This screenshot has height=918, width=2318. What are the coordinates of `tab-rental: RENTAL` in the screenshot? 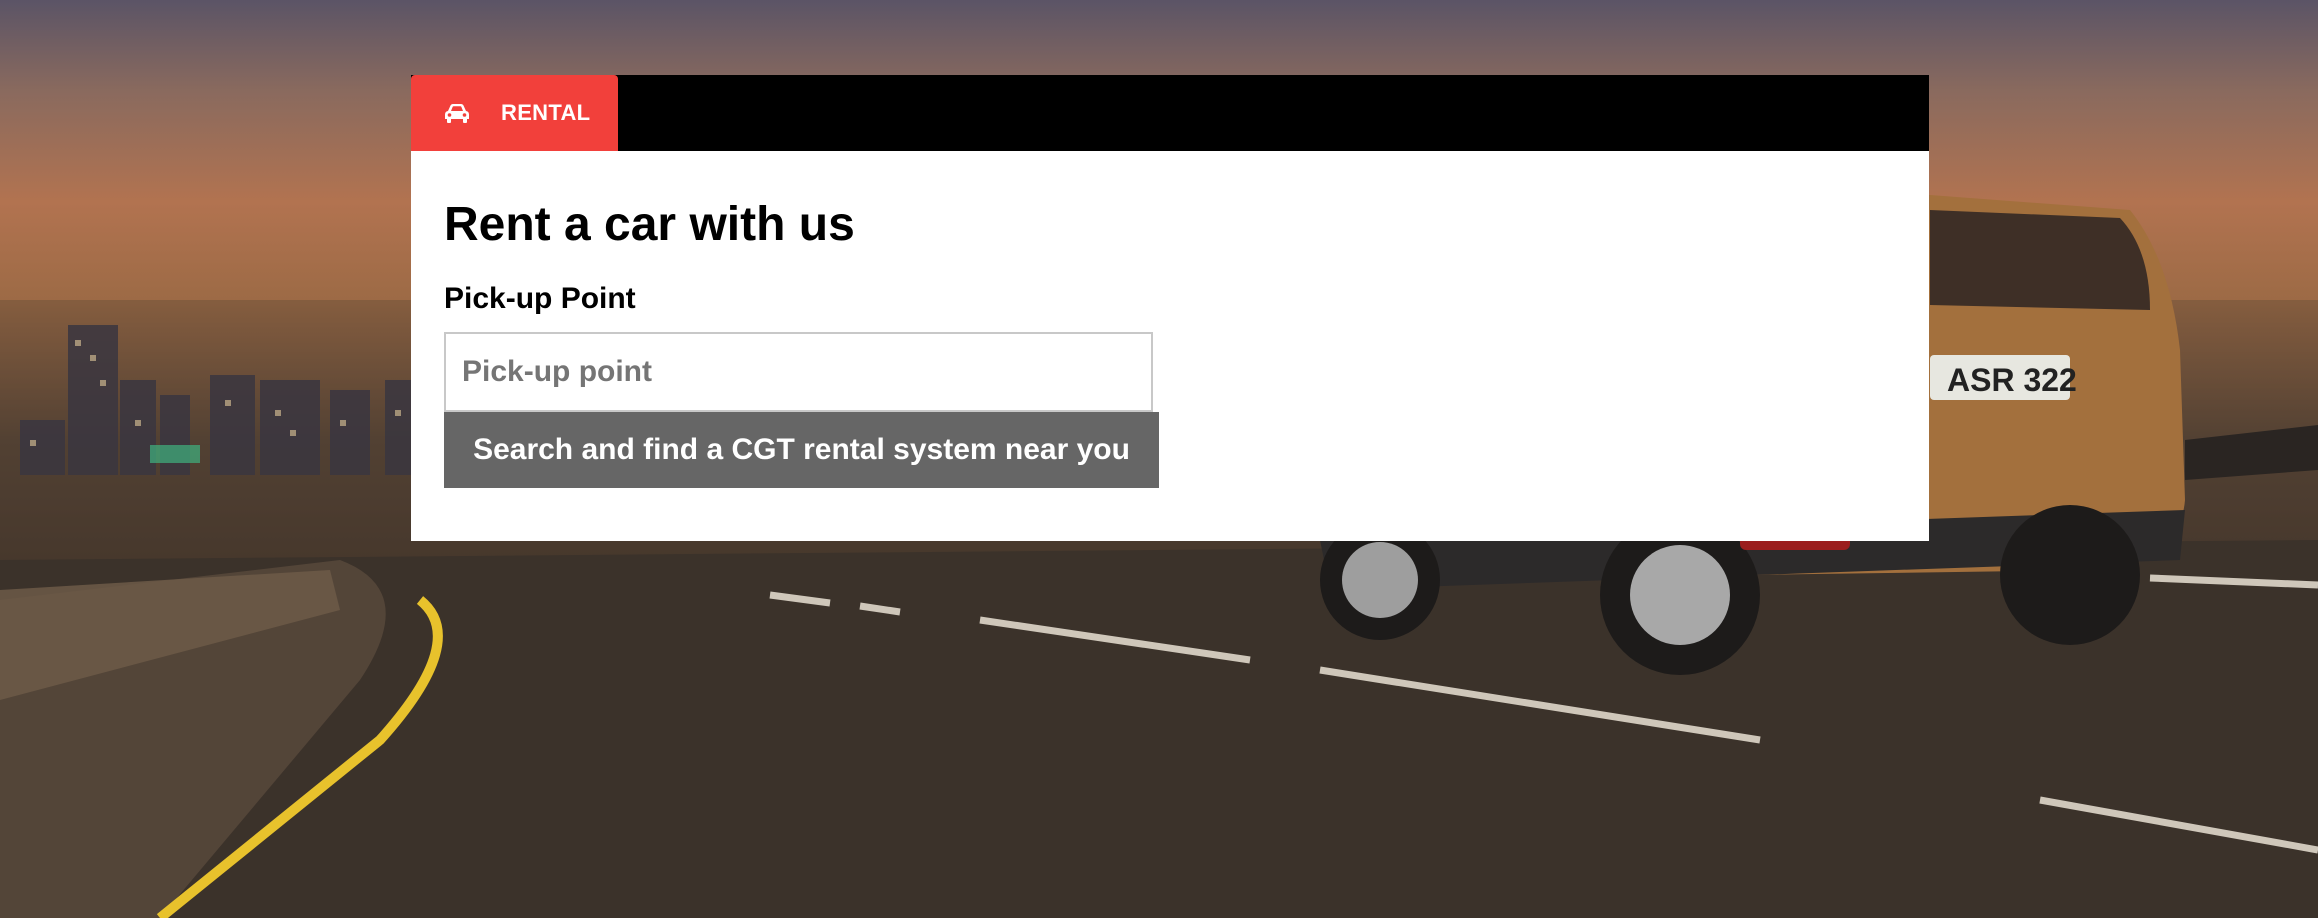 It's located at (514, 113).